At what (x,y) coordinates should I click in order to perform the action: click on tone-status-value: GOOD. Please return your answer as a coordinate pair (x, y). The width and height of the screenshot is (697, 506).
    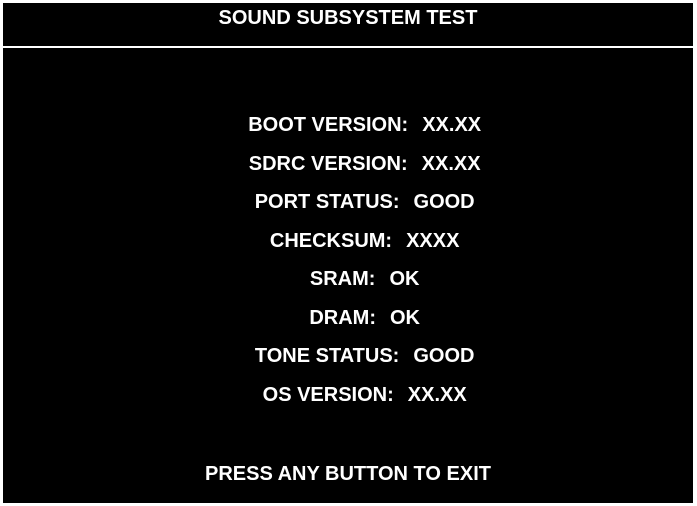
    Looking at the image, I should click on (444, 356).